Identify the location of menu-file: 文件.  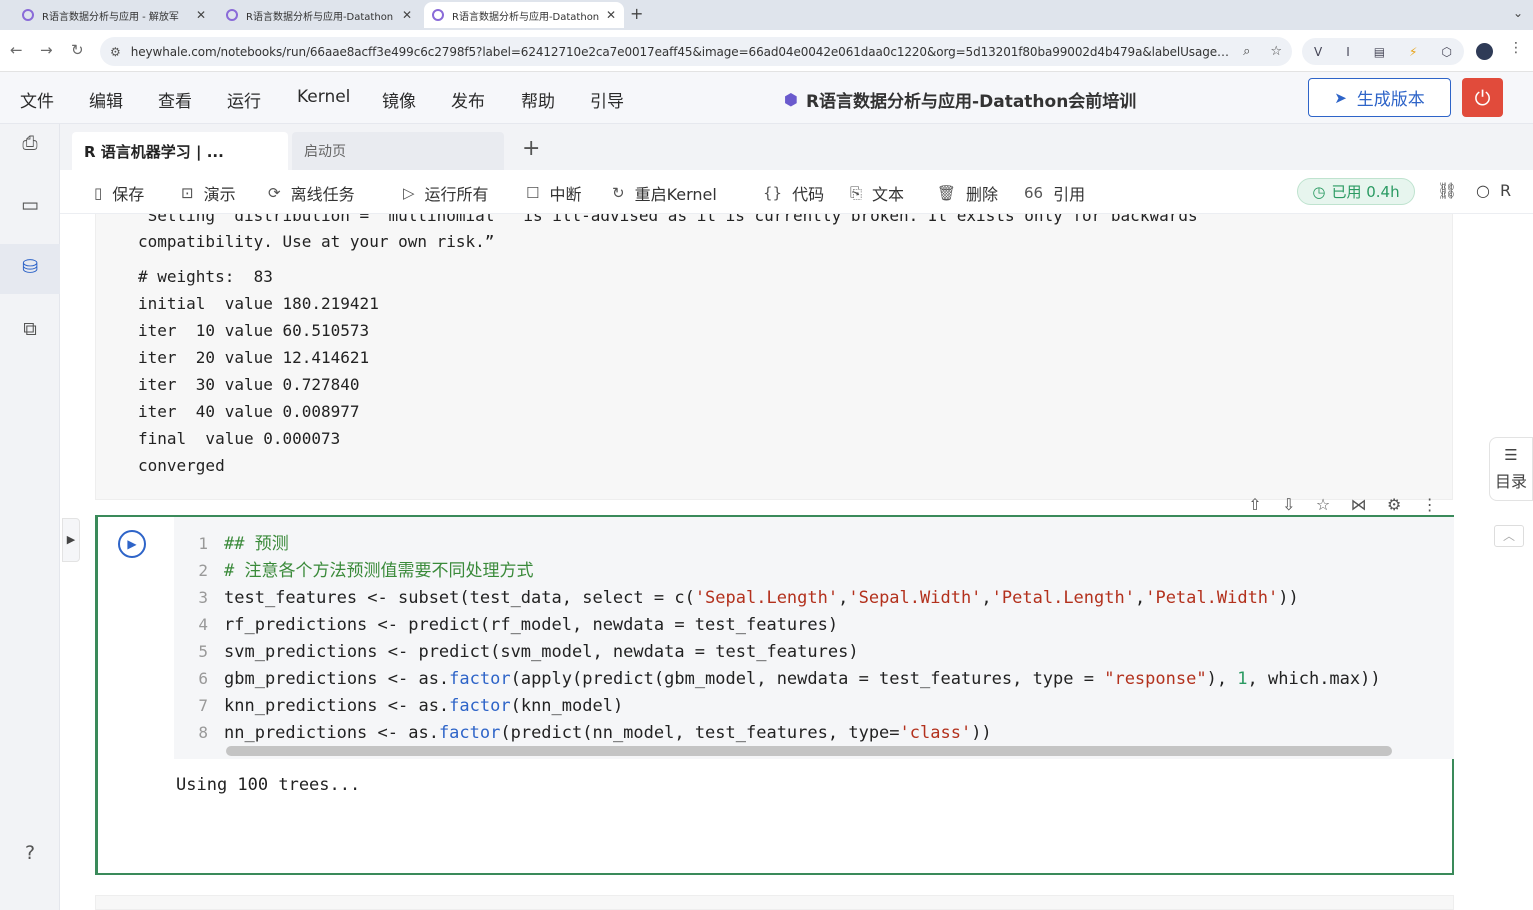
(37, 99).